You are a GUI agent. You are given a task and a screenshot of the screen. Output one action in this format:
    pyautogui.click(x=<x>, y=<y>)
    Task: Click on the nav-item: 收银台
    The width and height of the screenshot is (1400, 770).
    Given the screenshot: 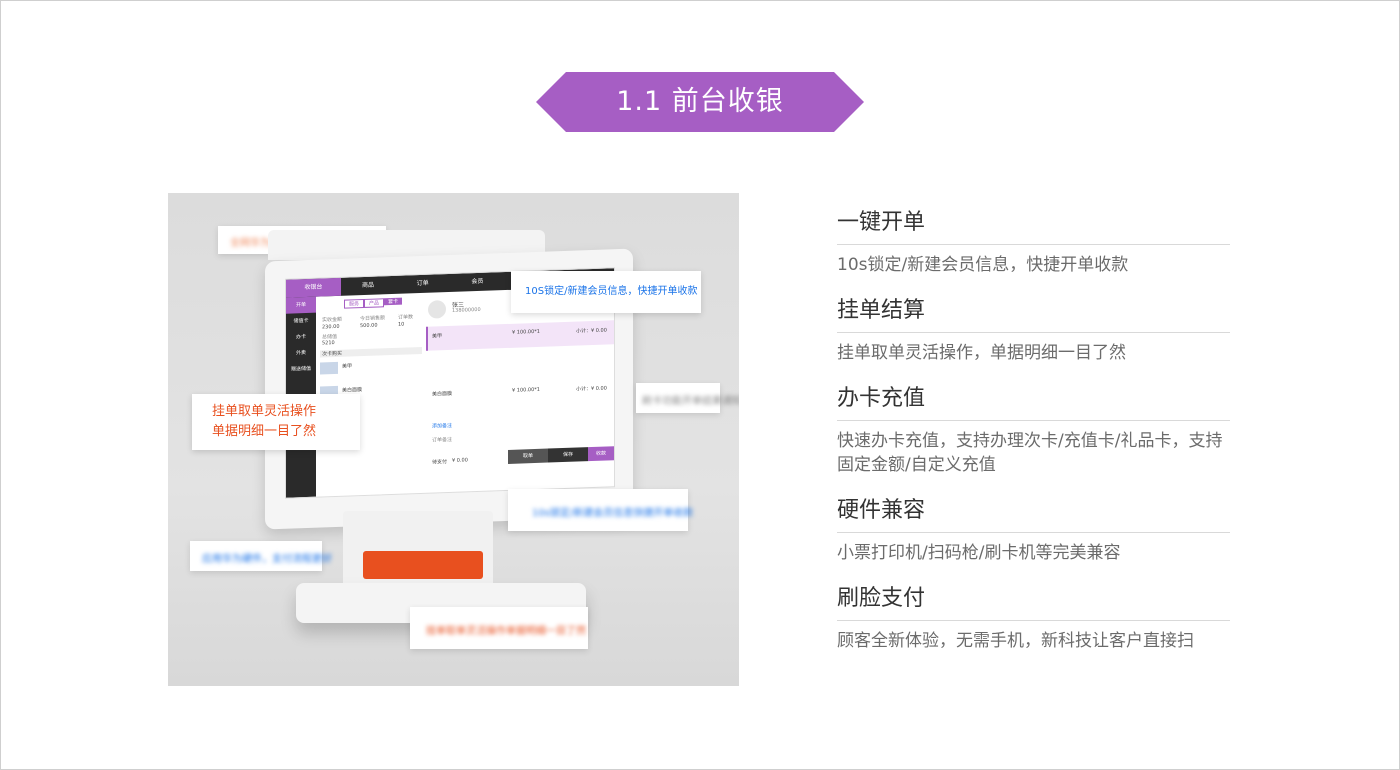 What is the action you would take?
    pyautogui.click(x=313, y=287)
    